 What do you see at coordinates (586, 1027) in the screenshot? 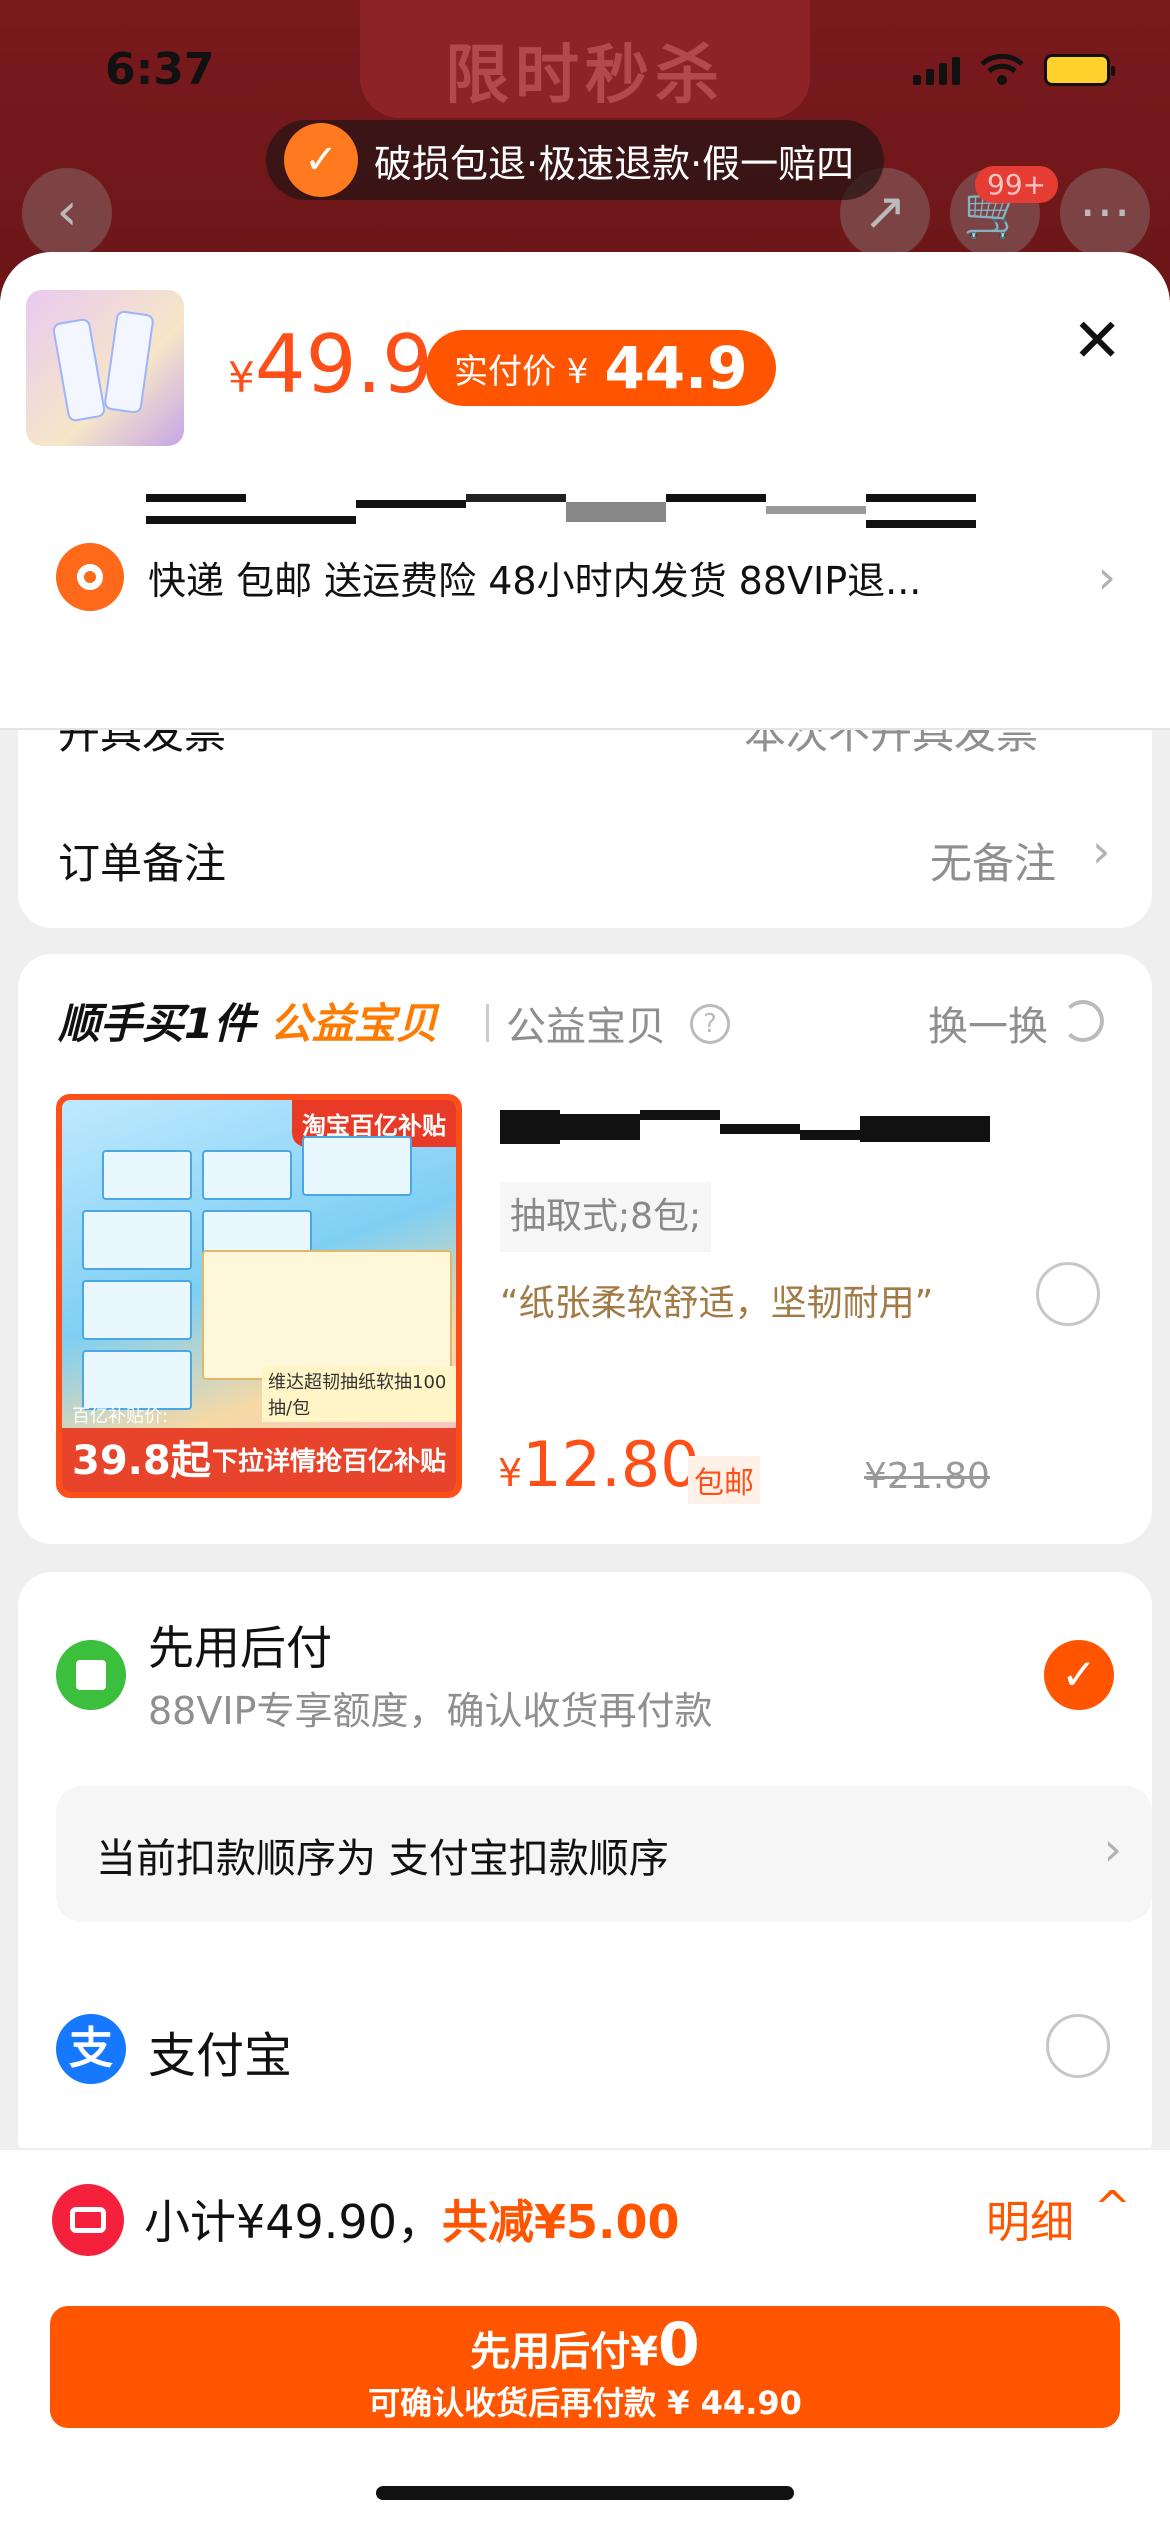
I see `addon-subtitle: 公益宝贝` at bounding box center [586, 1027].